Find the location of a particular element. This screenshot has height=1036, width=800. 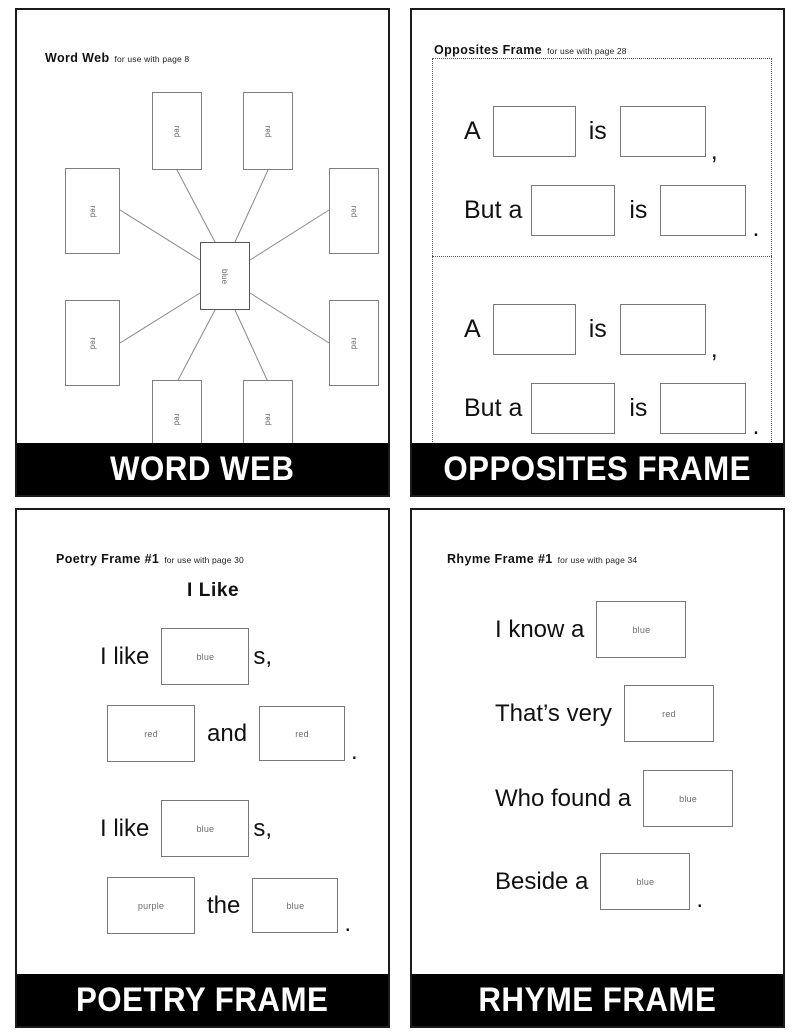

word-web-center-node: blue is located at coordinates (225, 276).